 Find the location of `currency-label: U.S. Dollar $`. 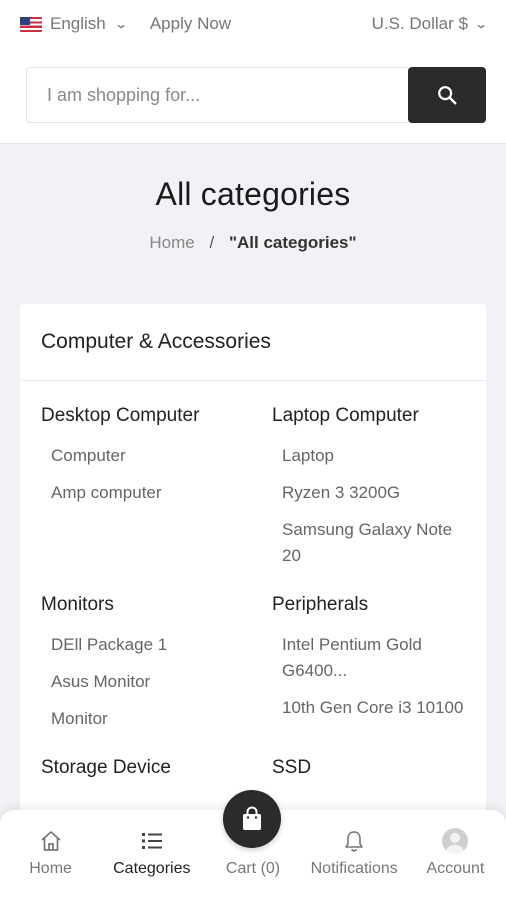

currency-label: U.S. Dollar $ is located at coordinates (419, 23).